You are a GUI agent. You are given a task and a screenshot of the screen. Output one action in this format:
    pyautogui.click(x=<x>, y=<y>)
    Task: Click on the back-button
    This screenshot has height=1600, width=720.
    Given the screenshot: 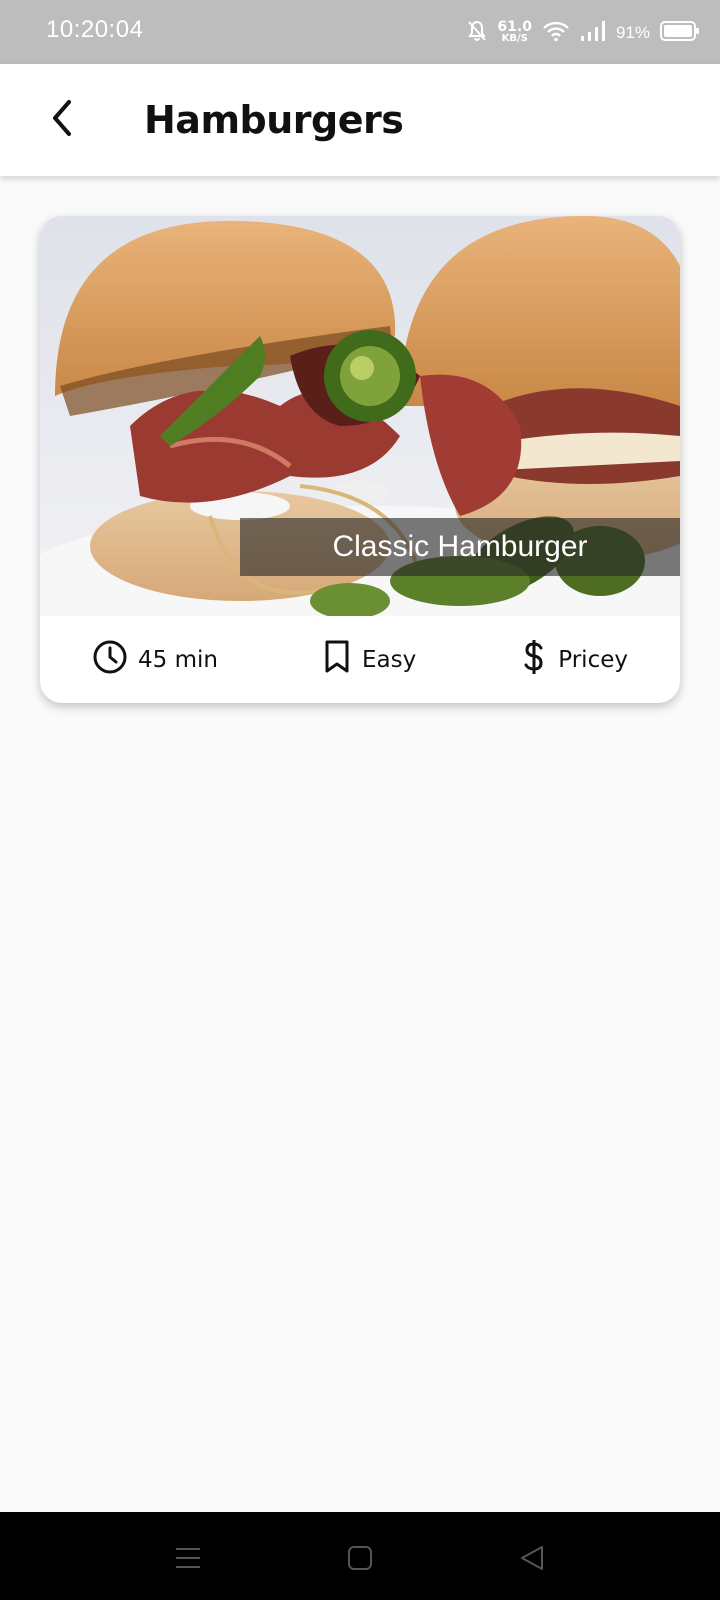 What is the action you would take?
    pyautogui.click(x=62, y=120)
    